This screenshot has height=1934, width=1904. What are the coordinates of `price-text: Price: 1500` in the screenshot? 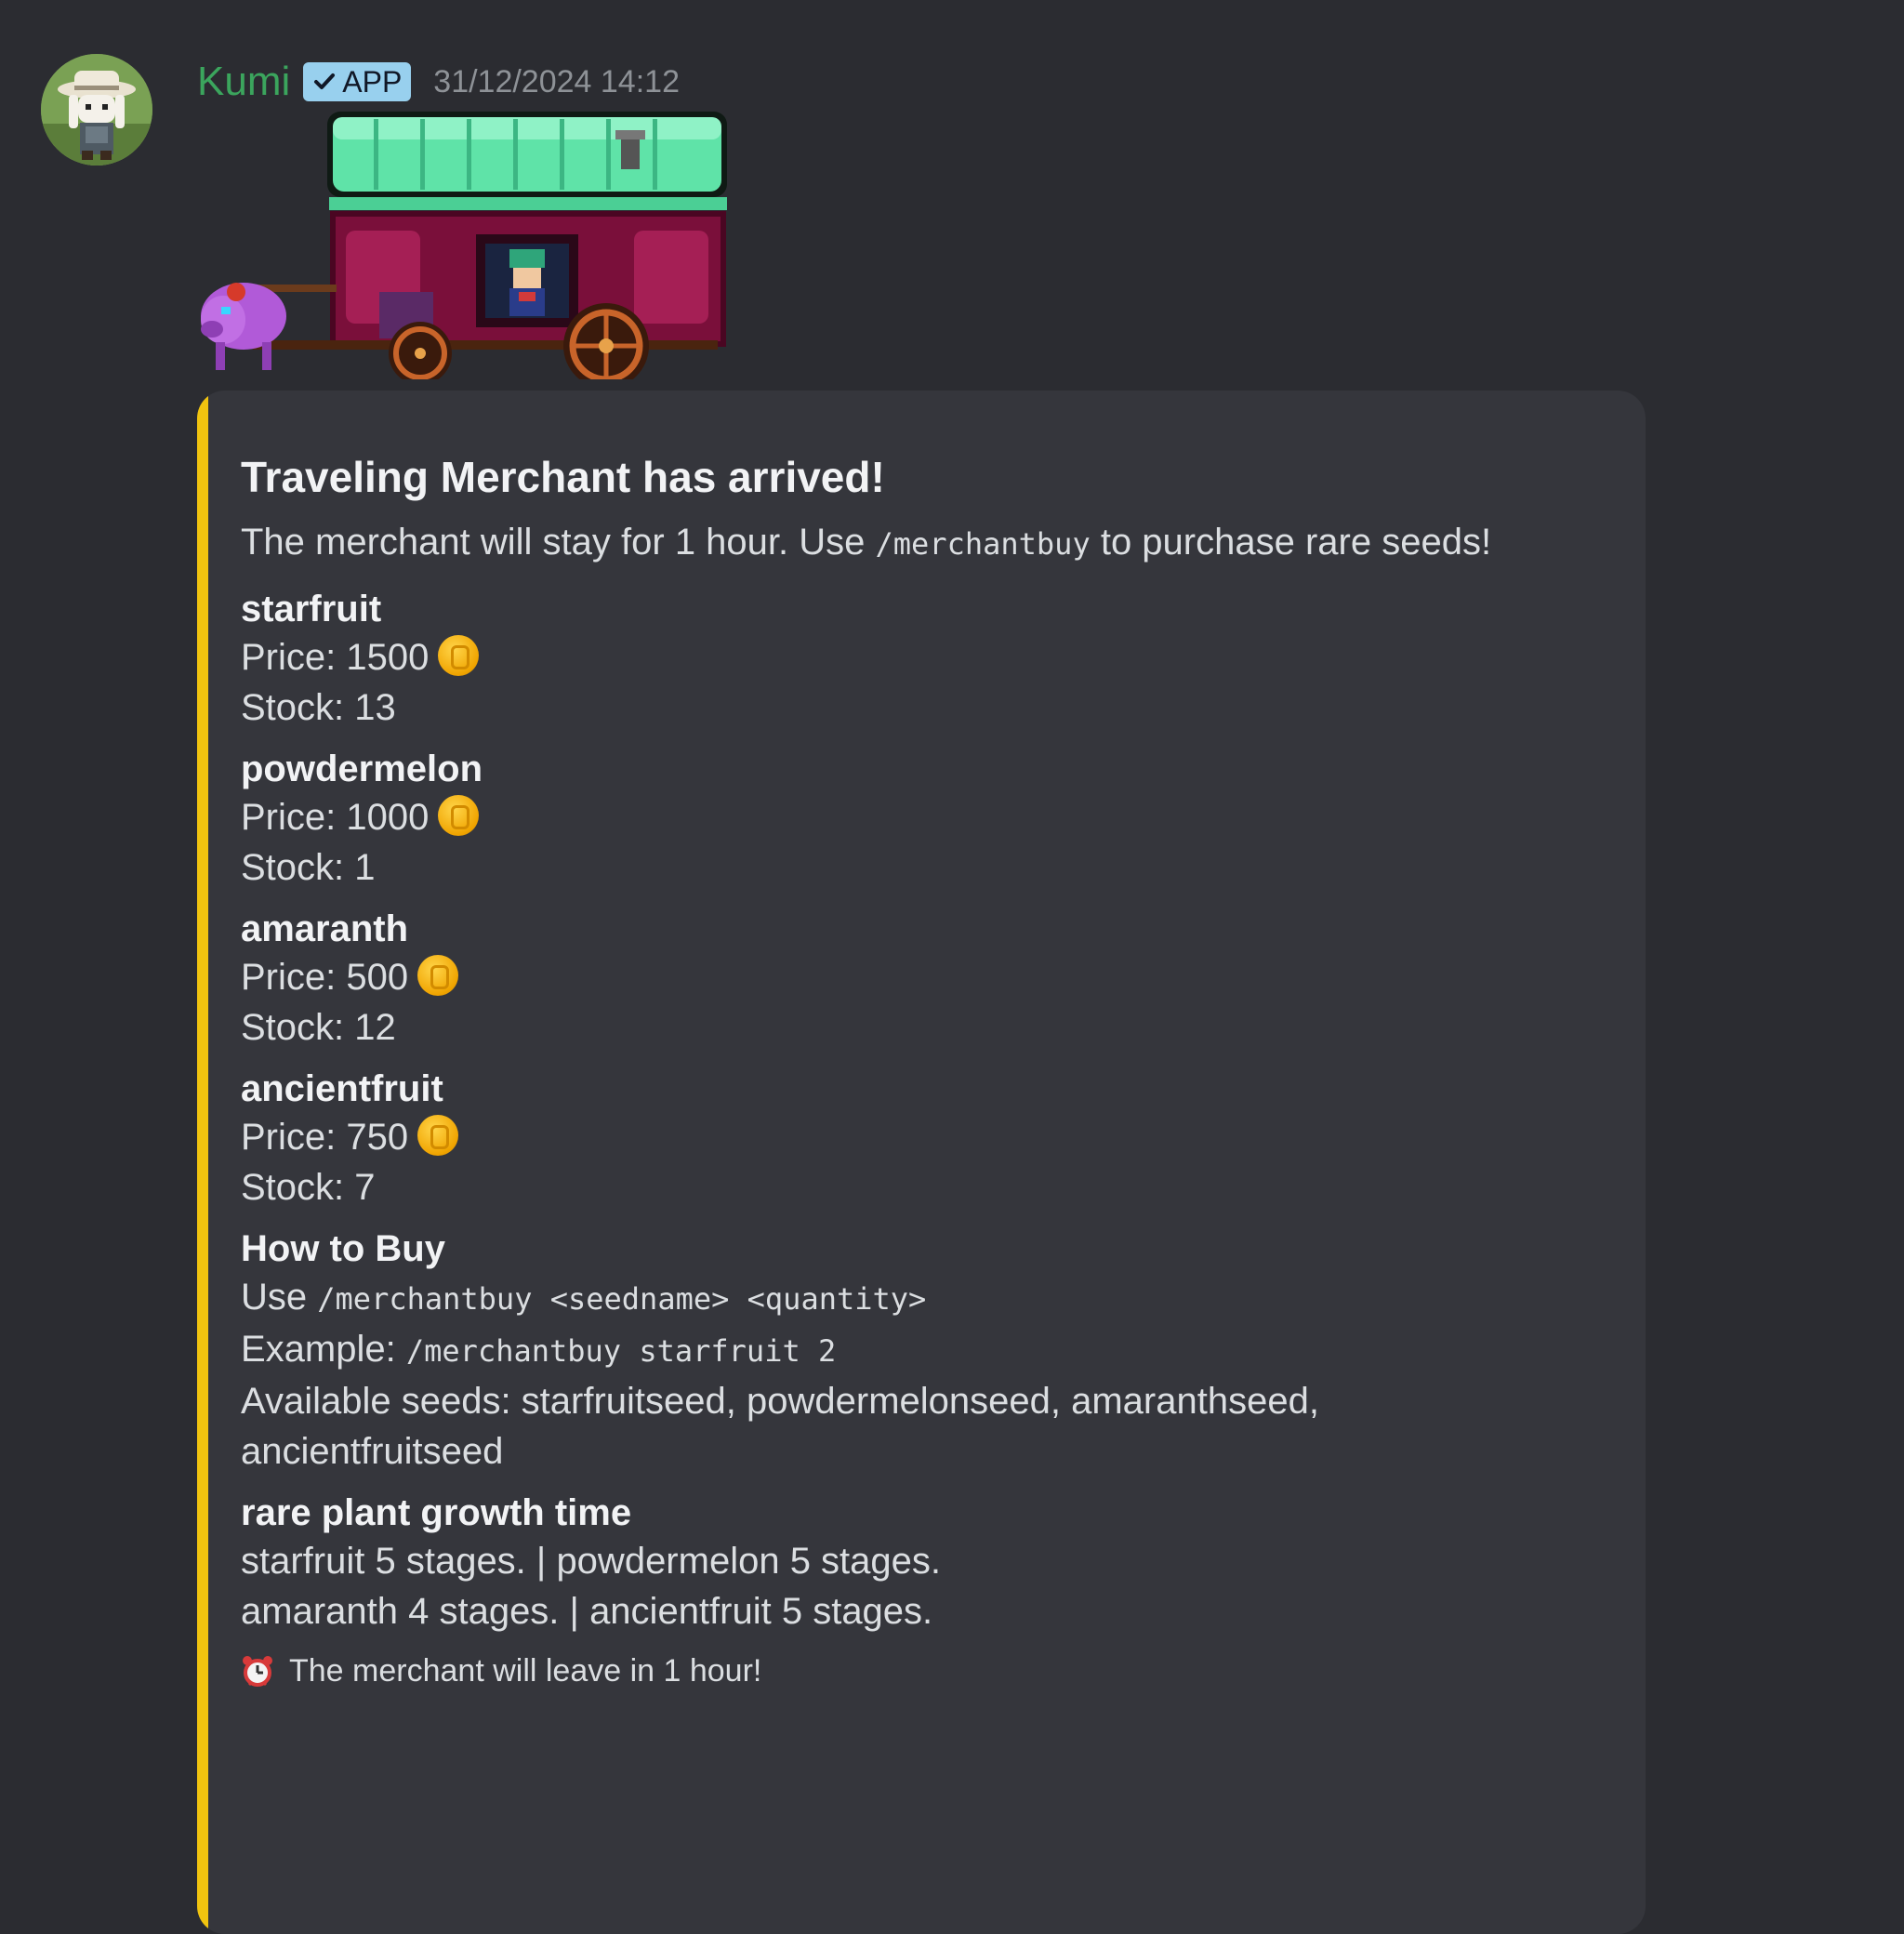 It's located at (335, 658).